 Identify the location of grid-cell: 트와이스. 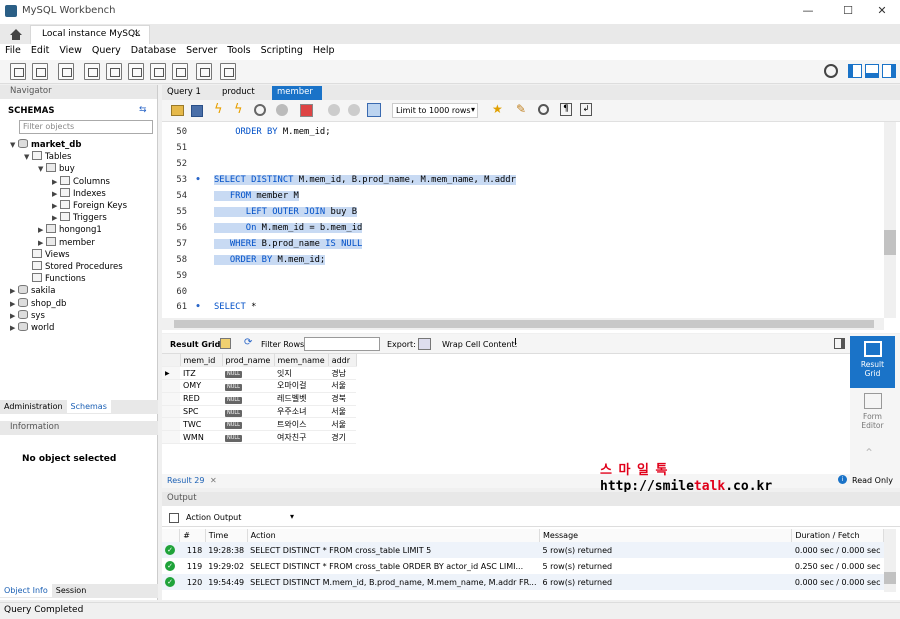
(301, 424).